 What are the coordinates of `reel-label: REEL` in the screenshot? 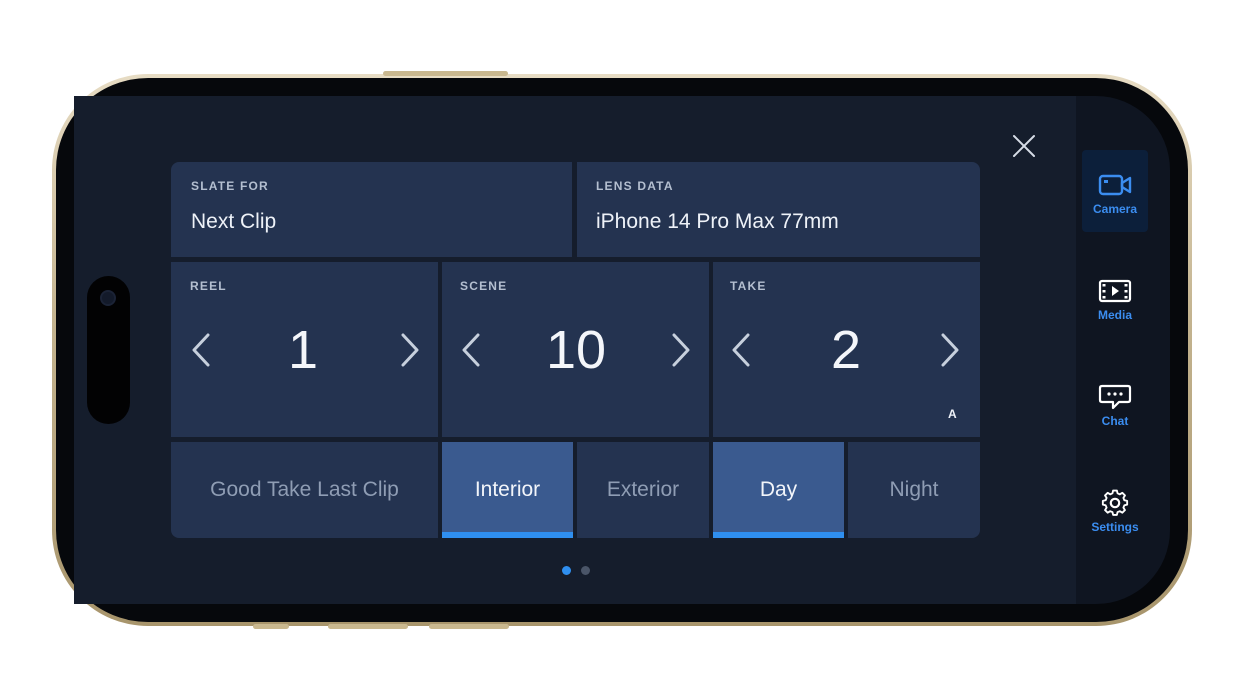 It's located at (208, 286).